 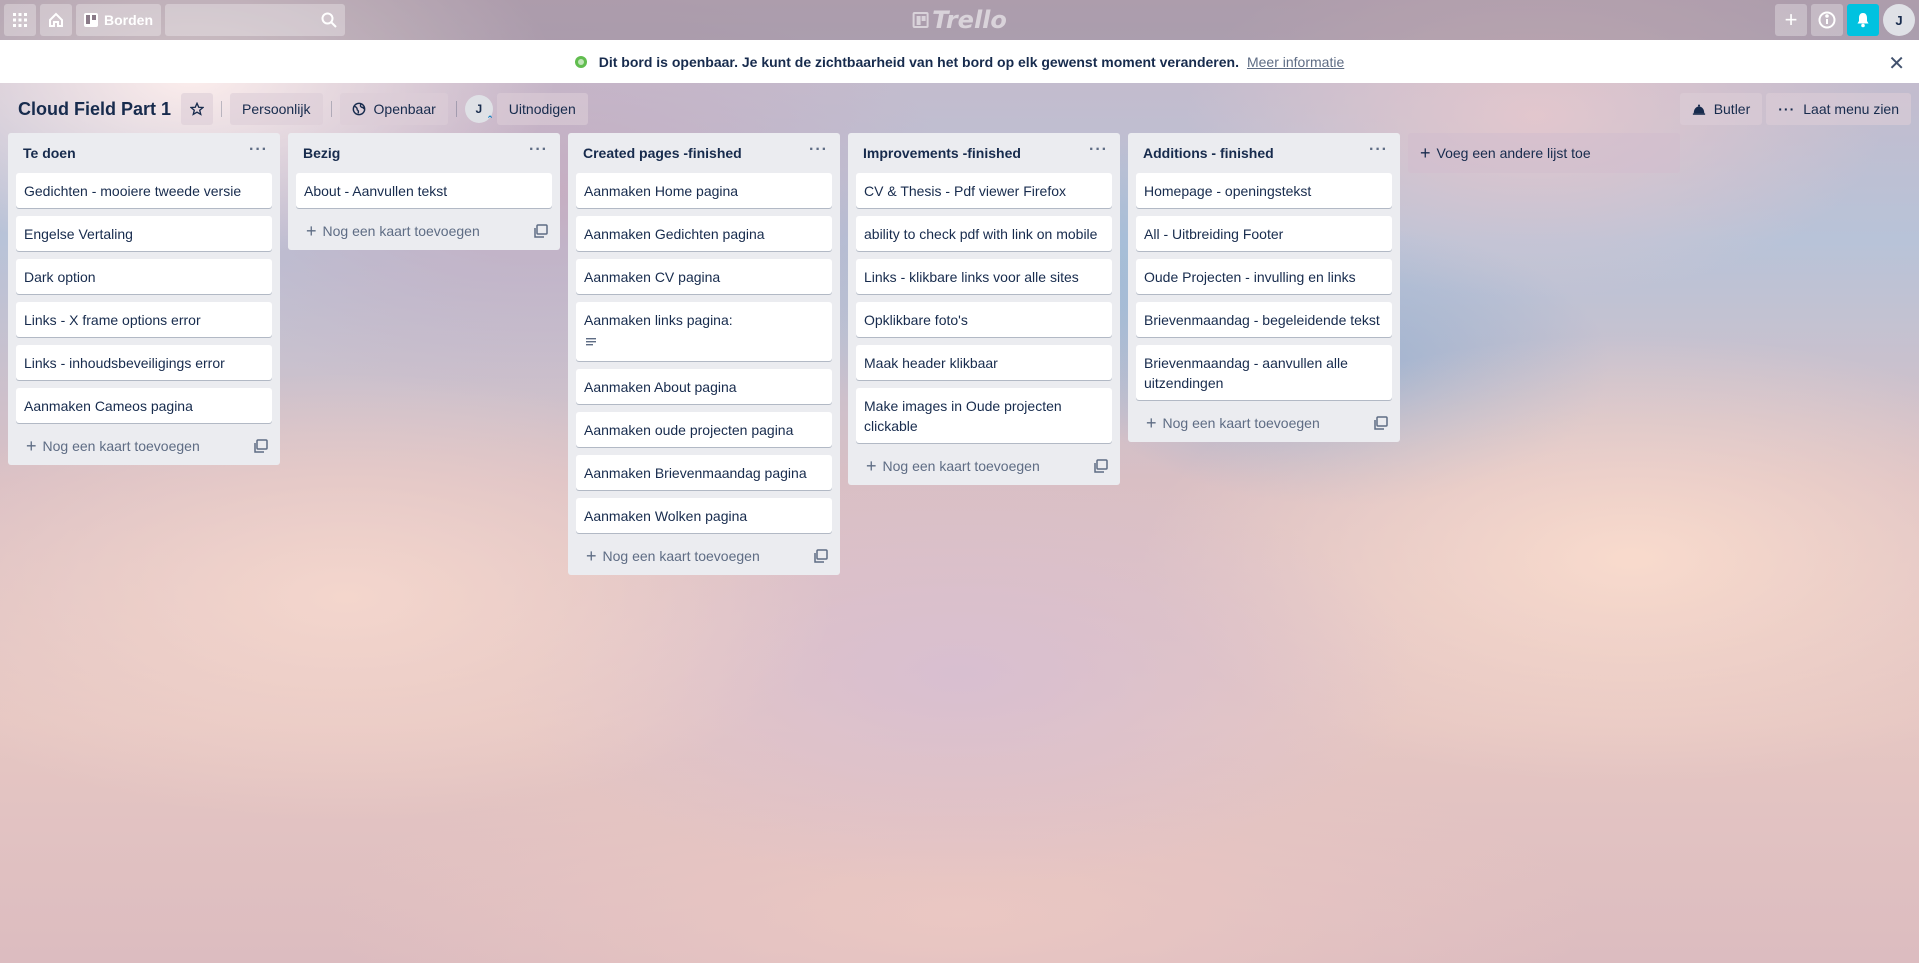 What do you see at coordinates (1513, 153) in the screenshot?
I see `add-list-label: Voeg een andere lijst toe` at bounding box center [1513, 153].